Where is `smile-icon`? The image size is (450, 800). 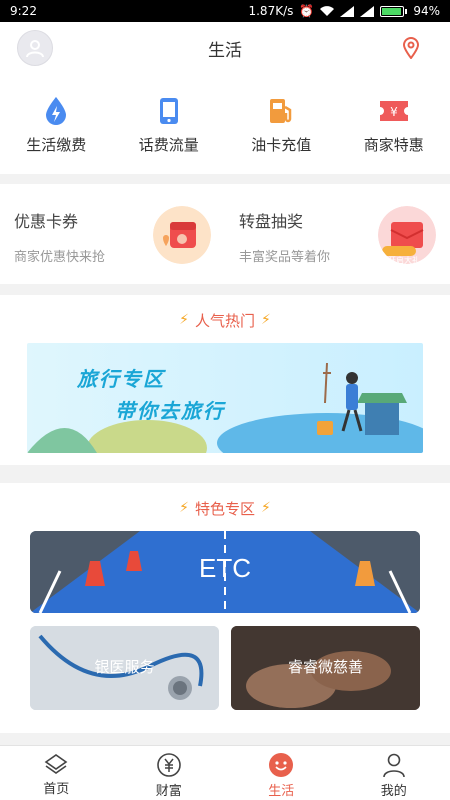 smile-icon is located at coordinates (281, 765).